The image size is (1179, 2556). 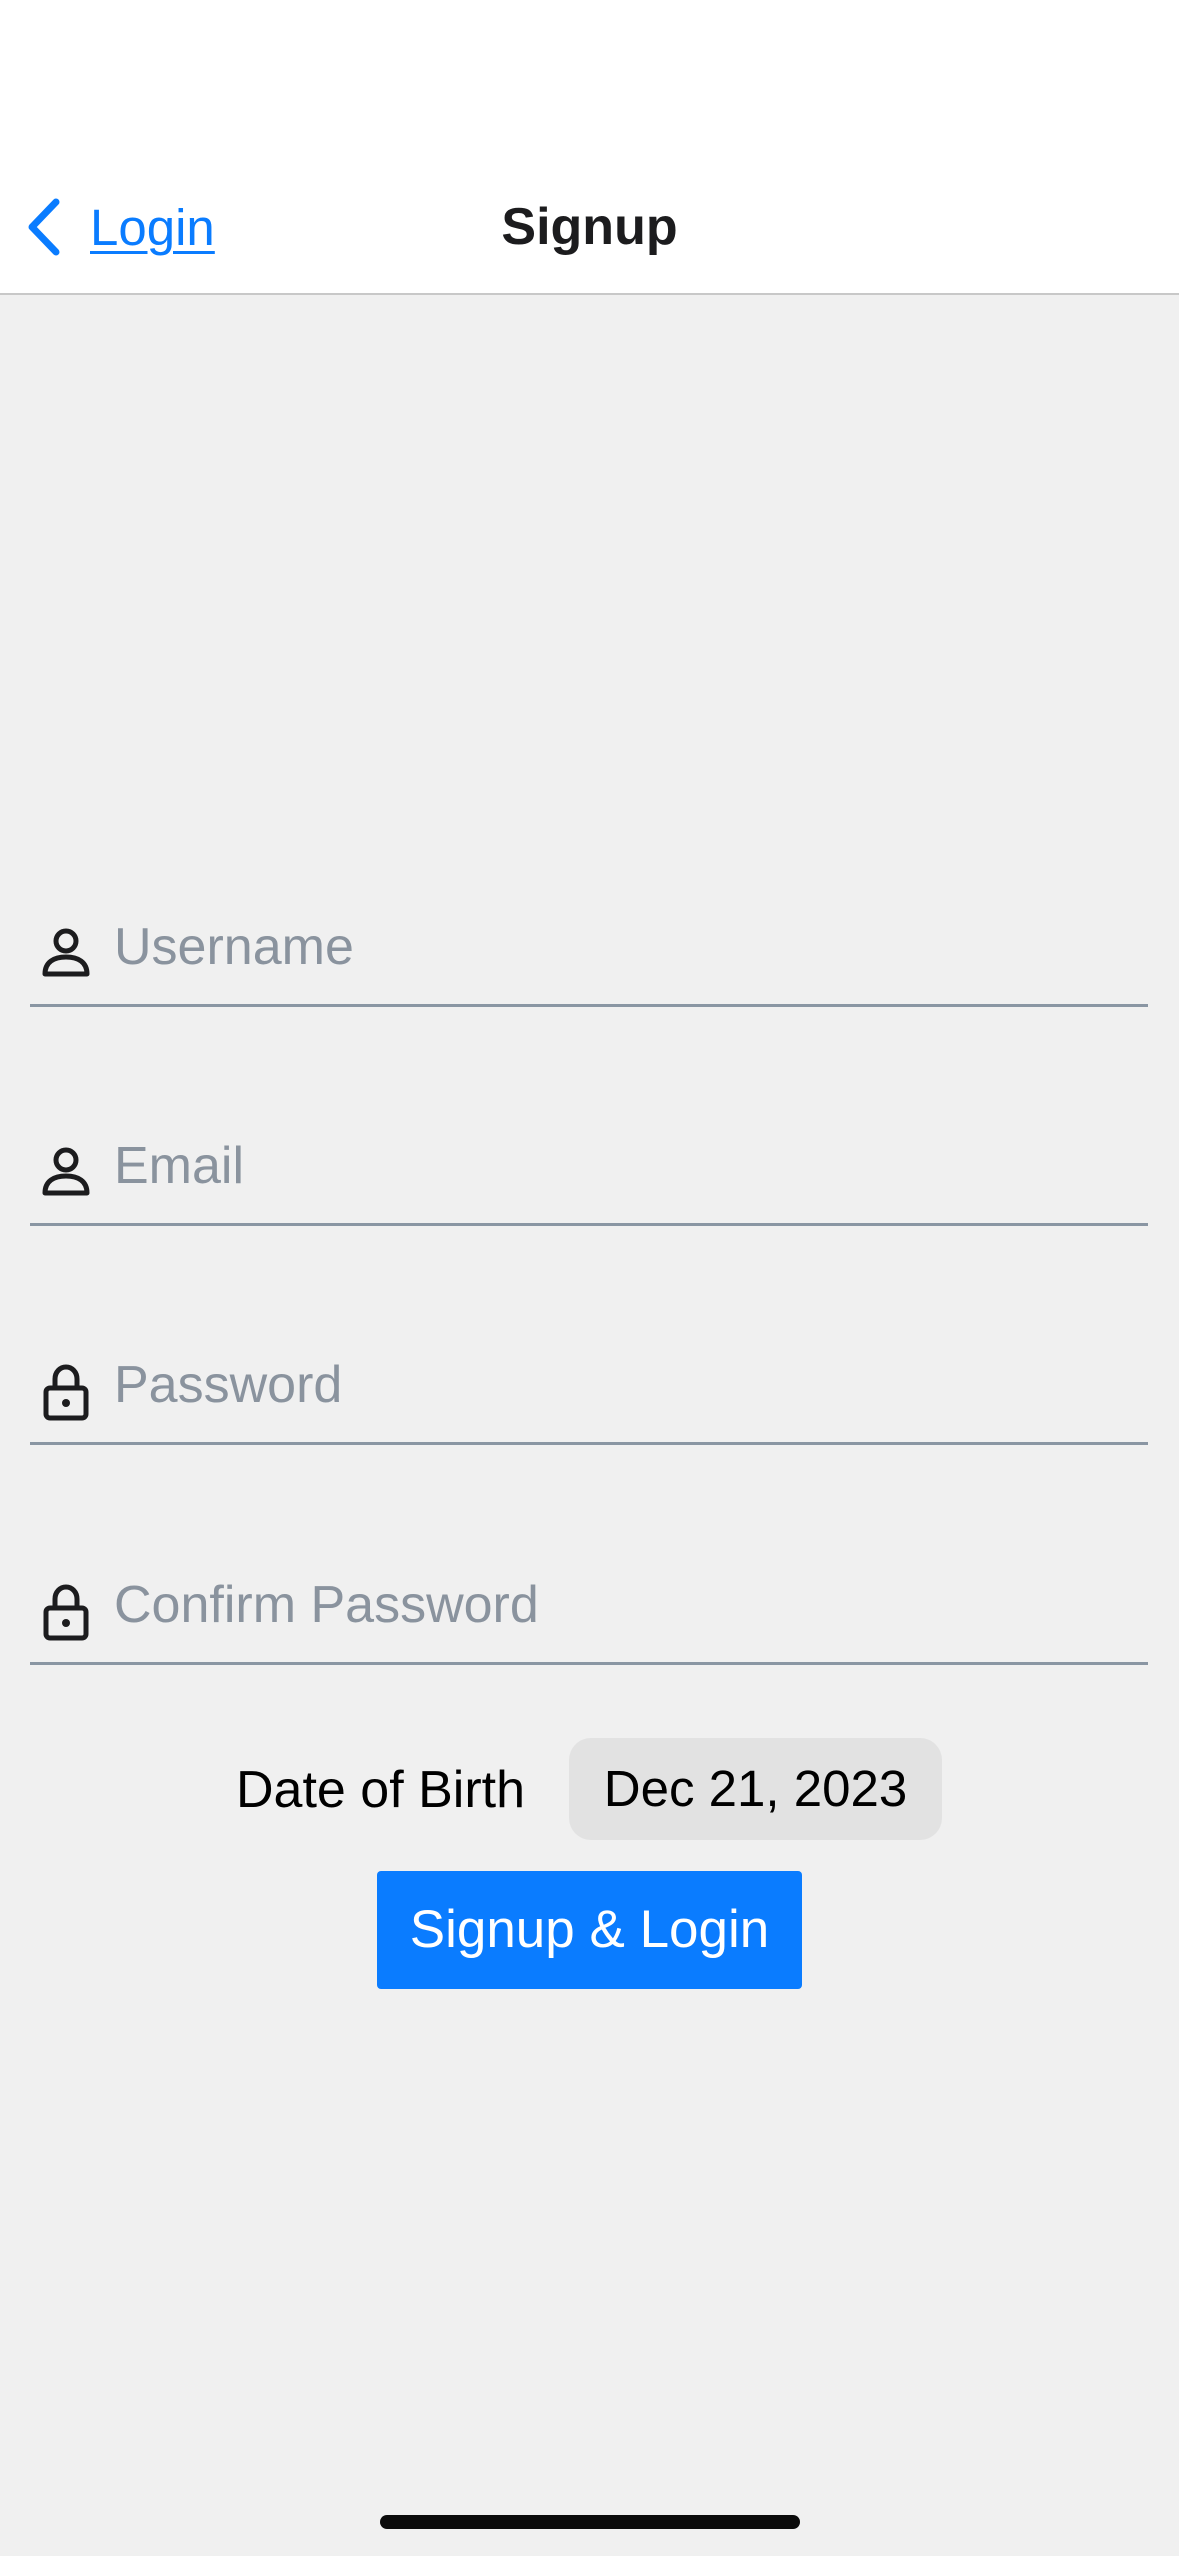 I want to click on date-of-birth-row: Date of Birth Dec 21, 2023, so click(x=589, y=1789).